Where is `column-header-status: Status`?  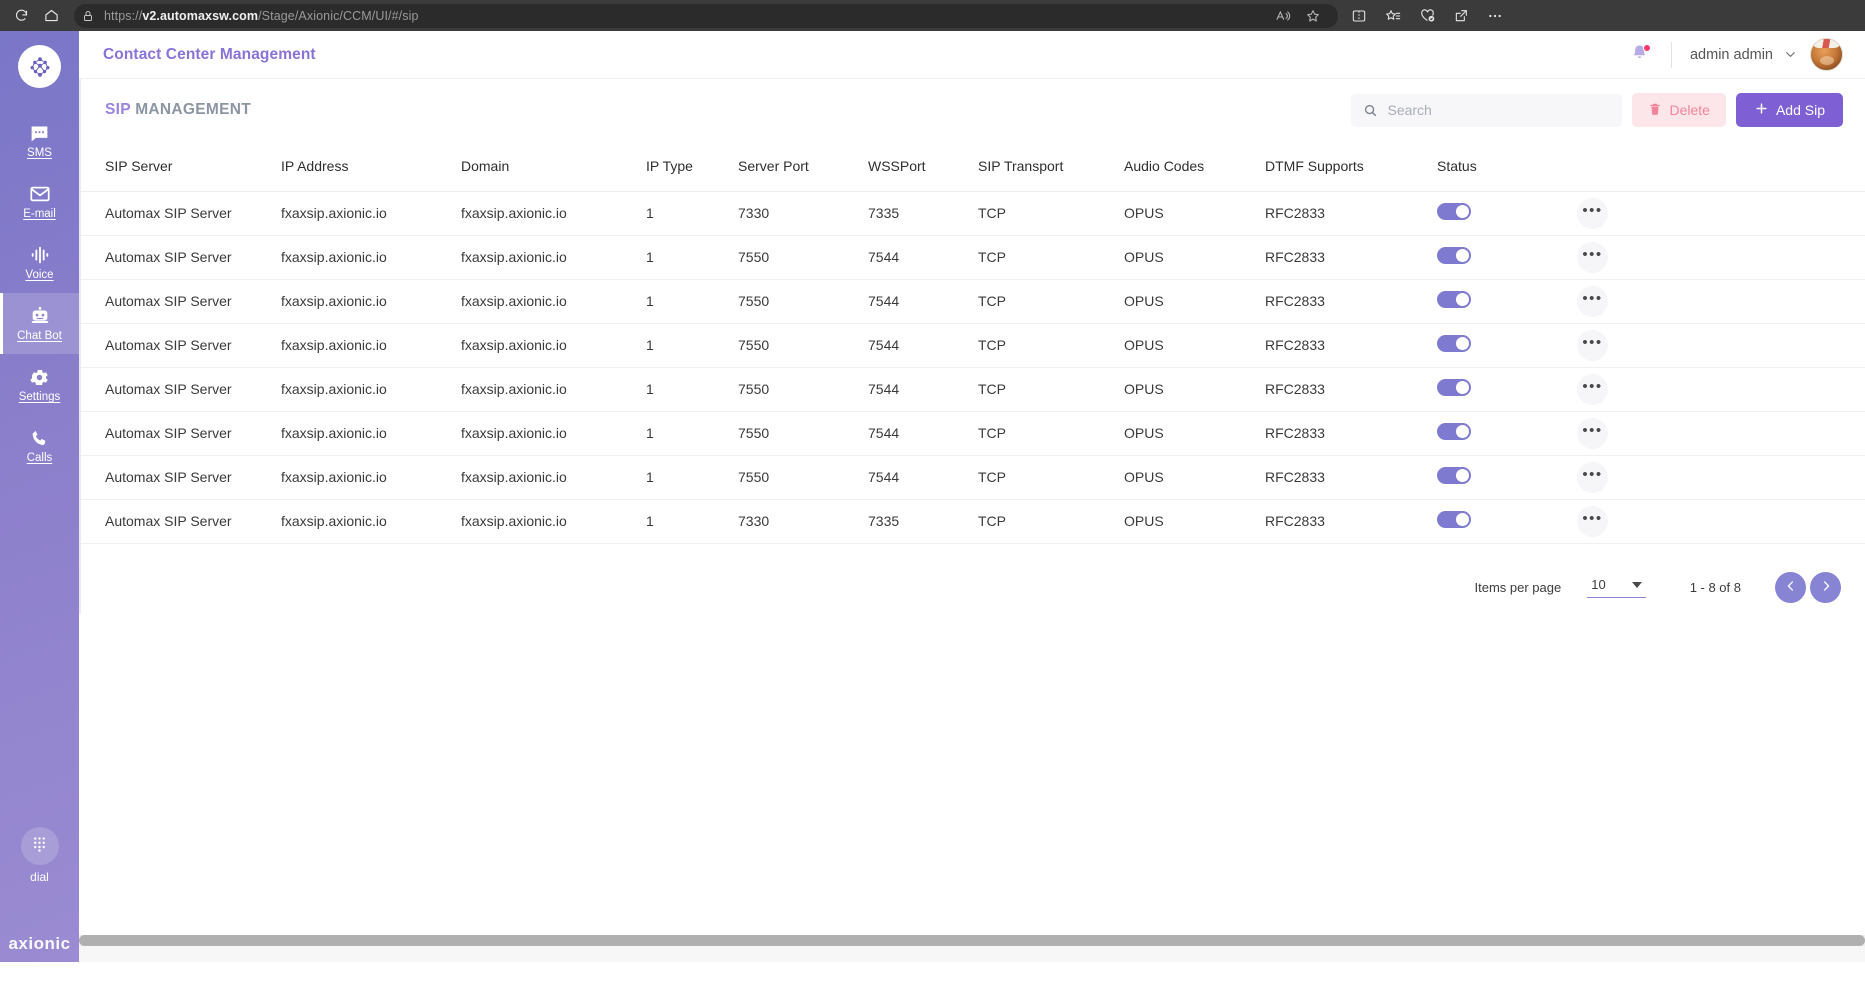
column-header-status: Status is located at coordinates (1507, 166).